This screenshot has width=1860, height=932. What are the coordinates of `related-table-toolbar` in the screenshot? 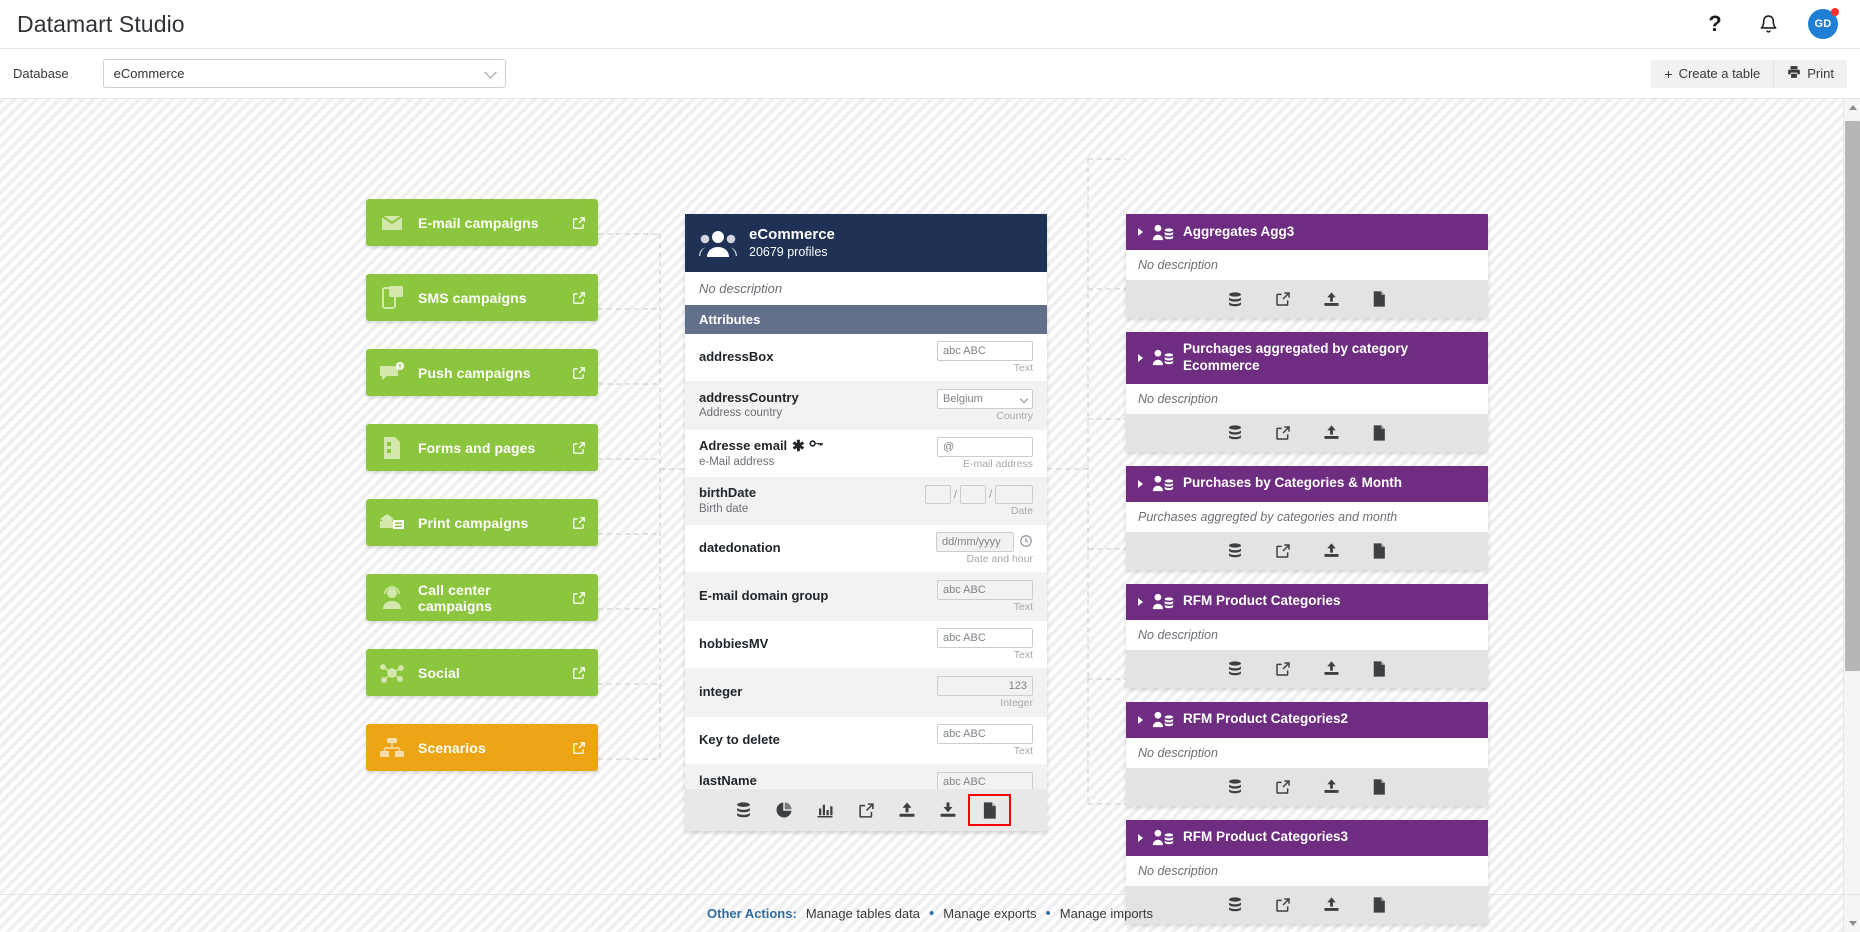 It's located at (1307, 786).